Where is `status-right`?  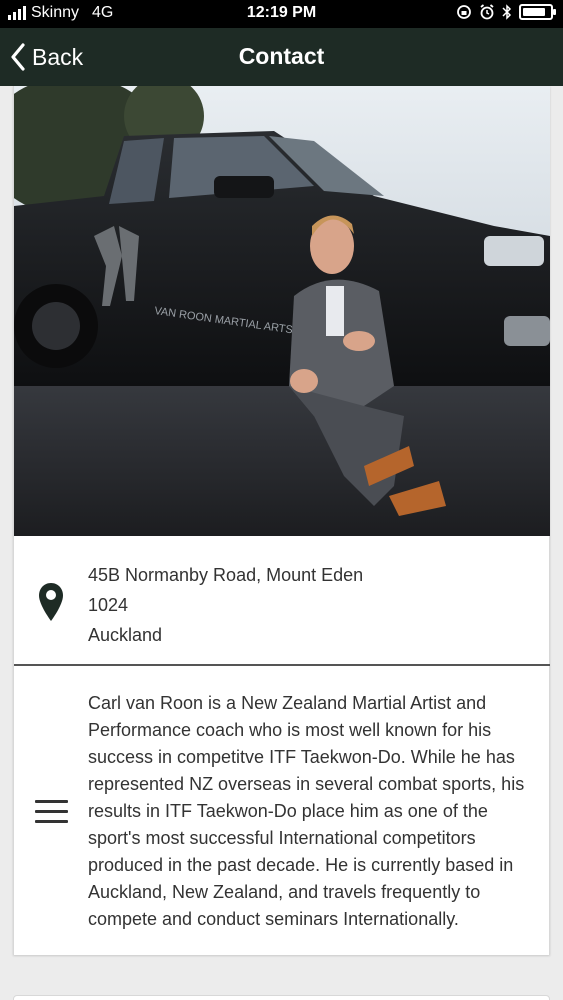
status-right is located at coordinates (506, 12).